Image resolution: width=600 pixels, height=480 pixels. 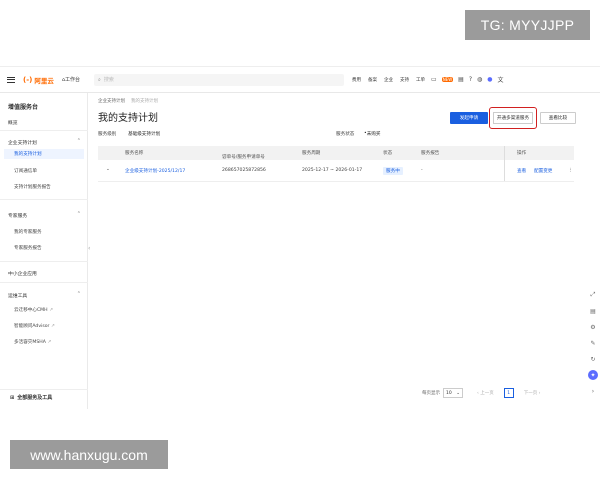 I want to click on change-config-link: 配置变更, so click(x=543, y=171).